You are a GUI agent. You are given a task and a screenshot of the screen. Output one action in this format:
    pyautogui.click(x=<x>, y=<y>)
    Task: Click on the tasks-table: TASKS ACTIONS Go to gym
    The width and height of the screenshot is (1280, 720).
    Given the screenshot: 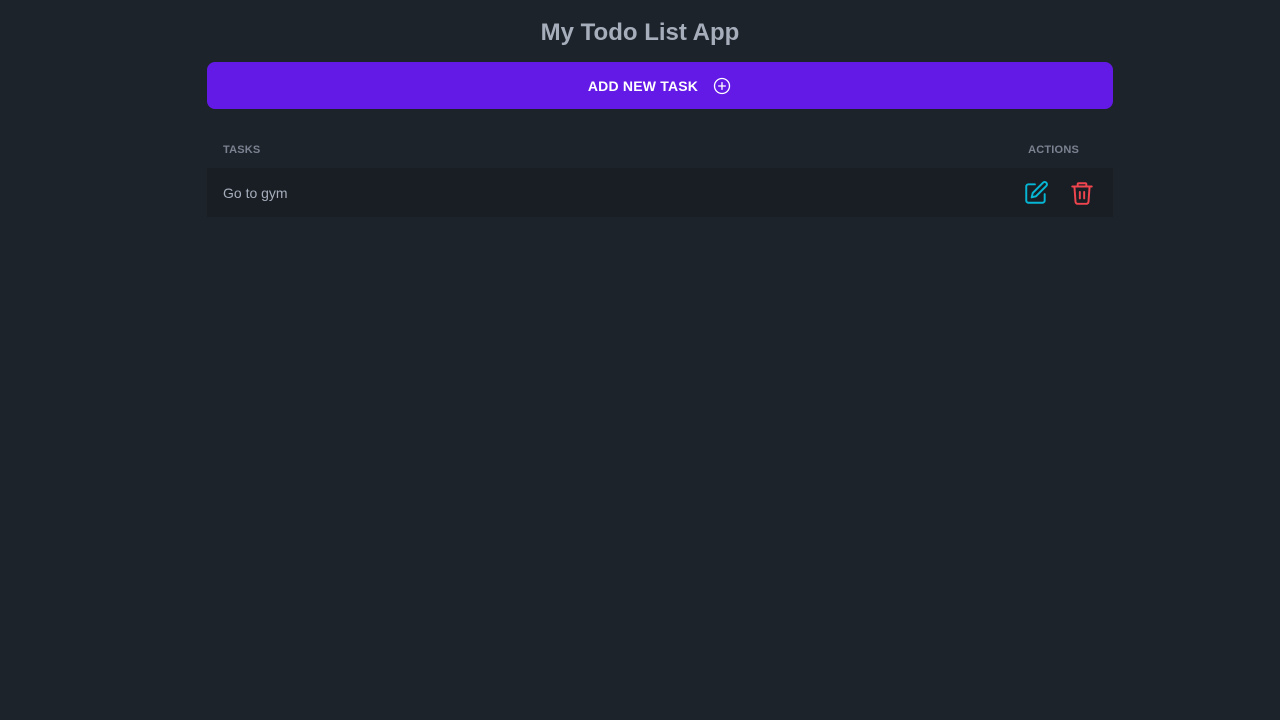 What is the action you would take?
    pyautogui.click(x=660, y=174)
    